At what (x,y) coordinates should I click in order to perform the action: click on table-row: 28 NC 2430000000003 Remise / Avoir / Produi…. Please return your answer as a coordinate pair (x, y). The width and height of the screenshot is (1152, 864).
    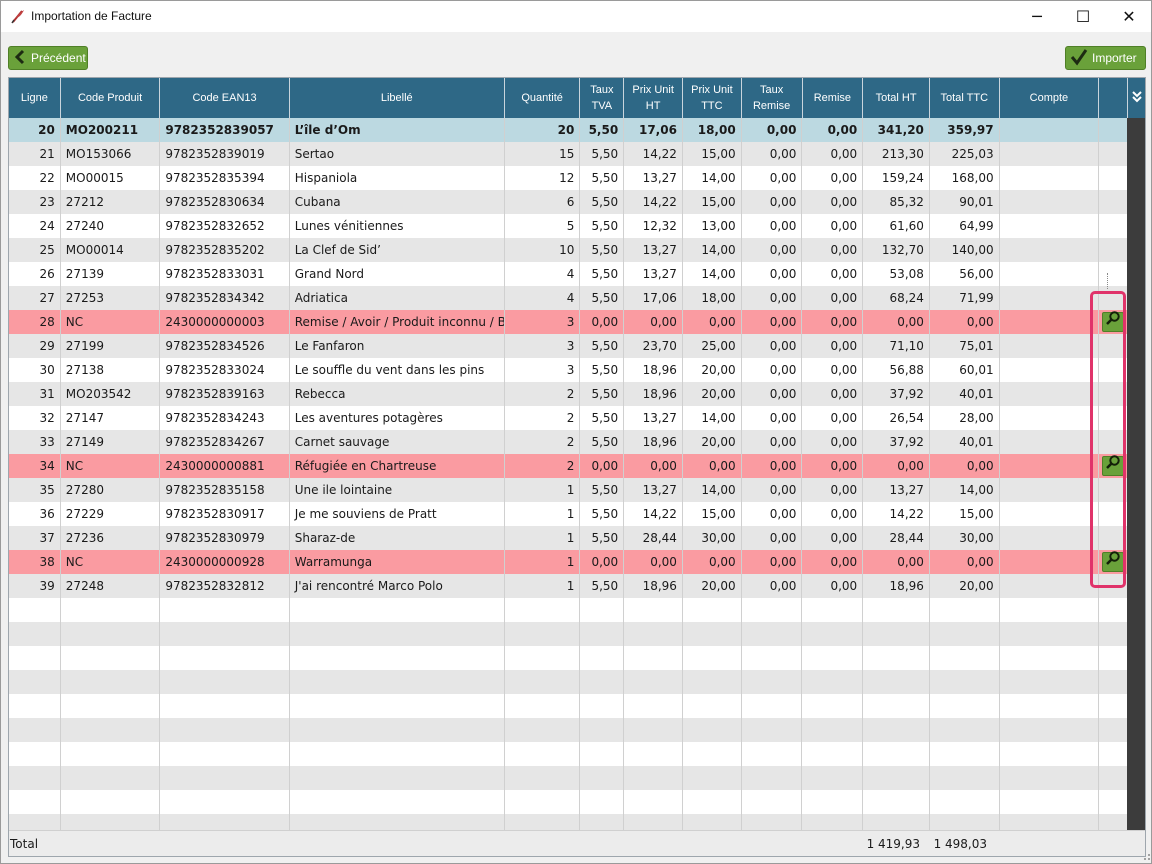
    Looking at the image, I should click on (568, 322).